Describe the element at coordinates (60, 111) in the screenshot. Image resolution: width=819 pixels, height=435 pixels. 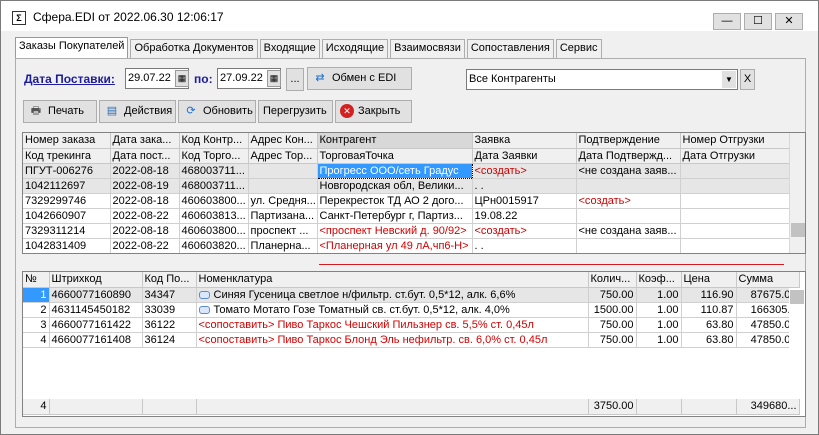
I see `print-button: 🖶 Печать` at that location.